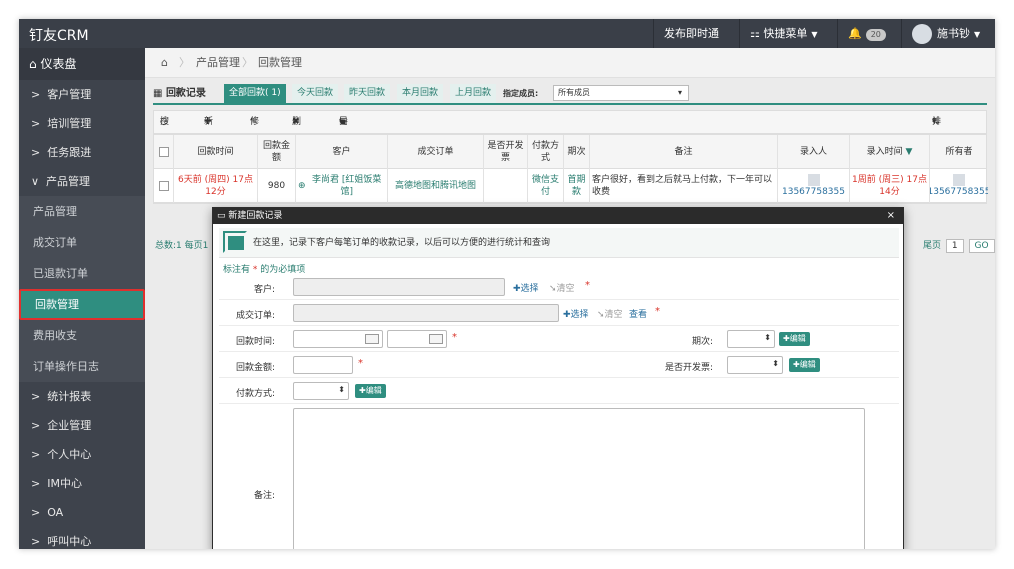 The width and height of the screenshot is (1014, 569). I want to click on page-input: 1, so click(954, 246).